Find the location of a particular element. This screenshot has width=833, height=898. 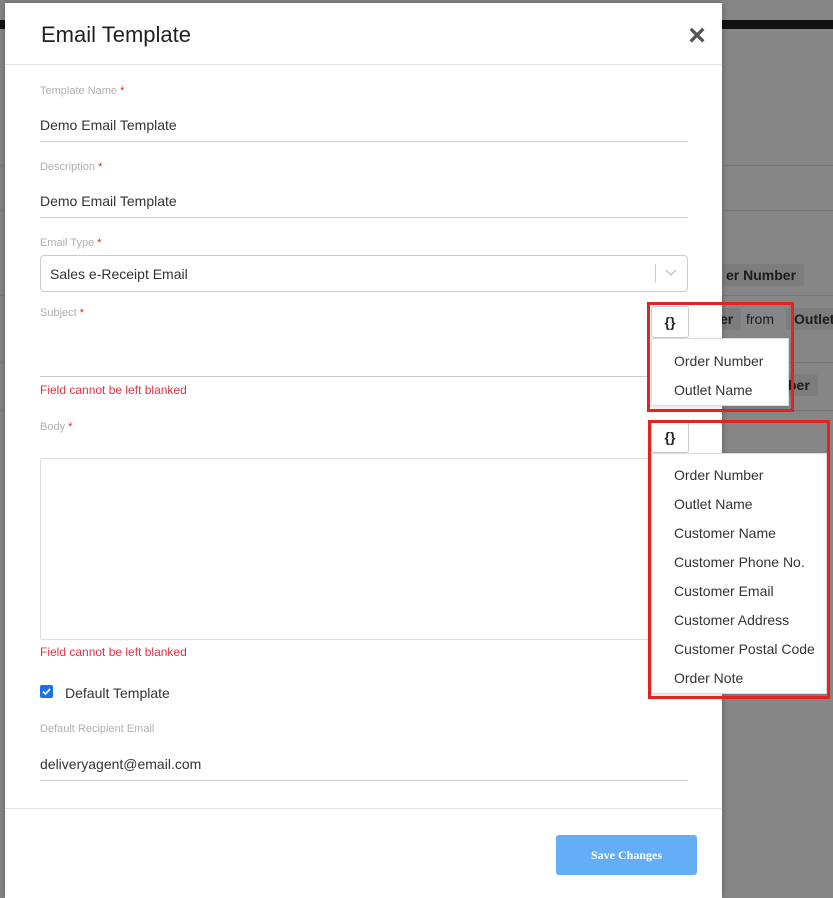

close-icon: × is located at coordinates (697, 36).